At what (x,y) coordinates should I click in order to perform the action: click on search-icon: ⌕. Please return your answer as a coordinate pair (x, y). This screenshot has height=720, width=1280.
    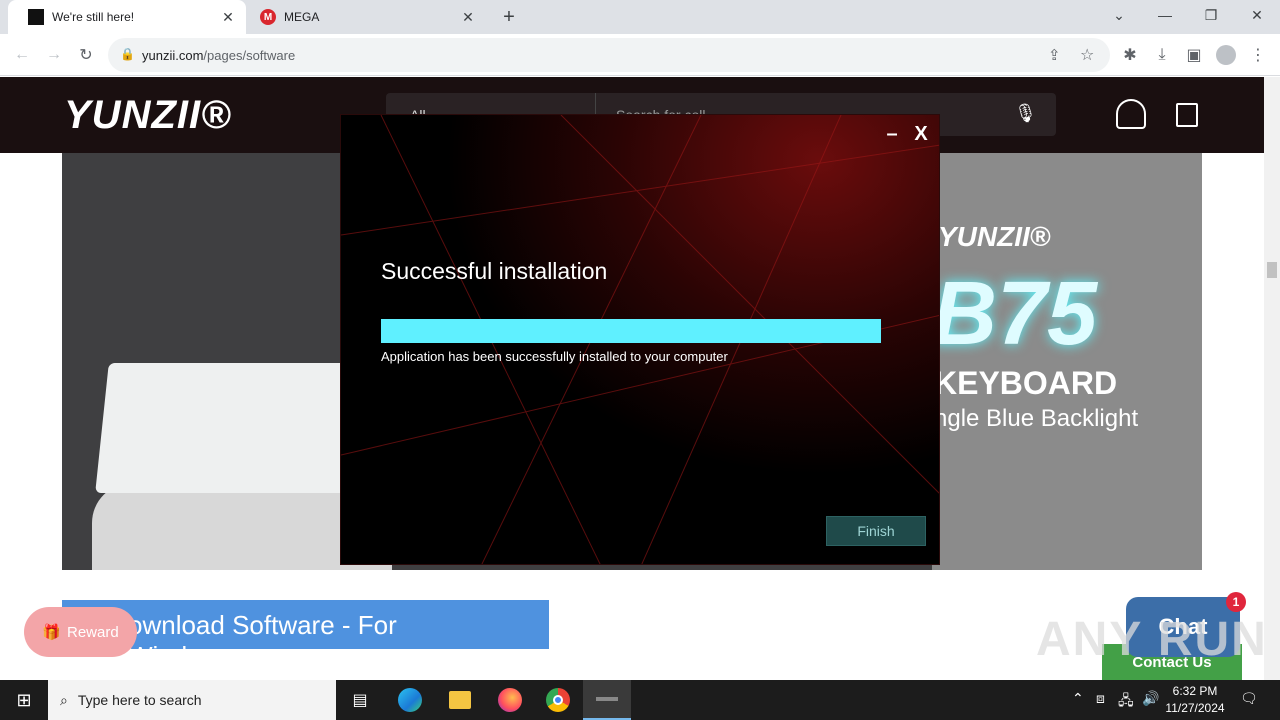
    Looking at the image, I should click on (64, 699).